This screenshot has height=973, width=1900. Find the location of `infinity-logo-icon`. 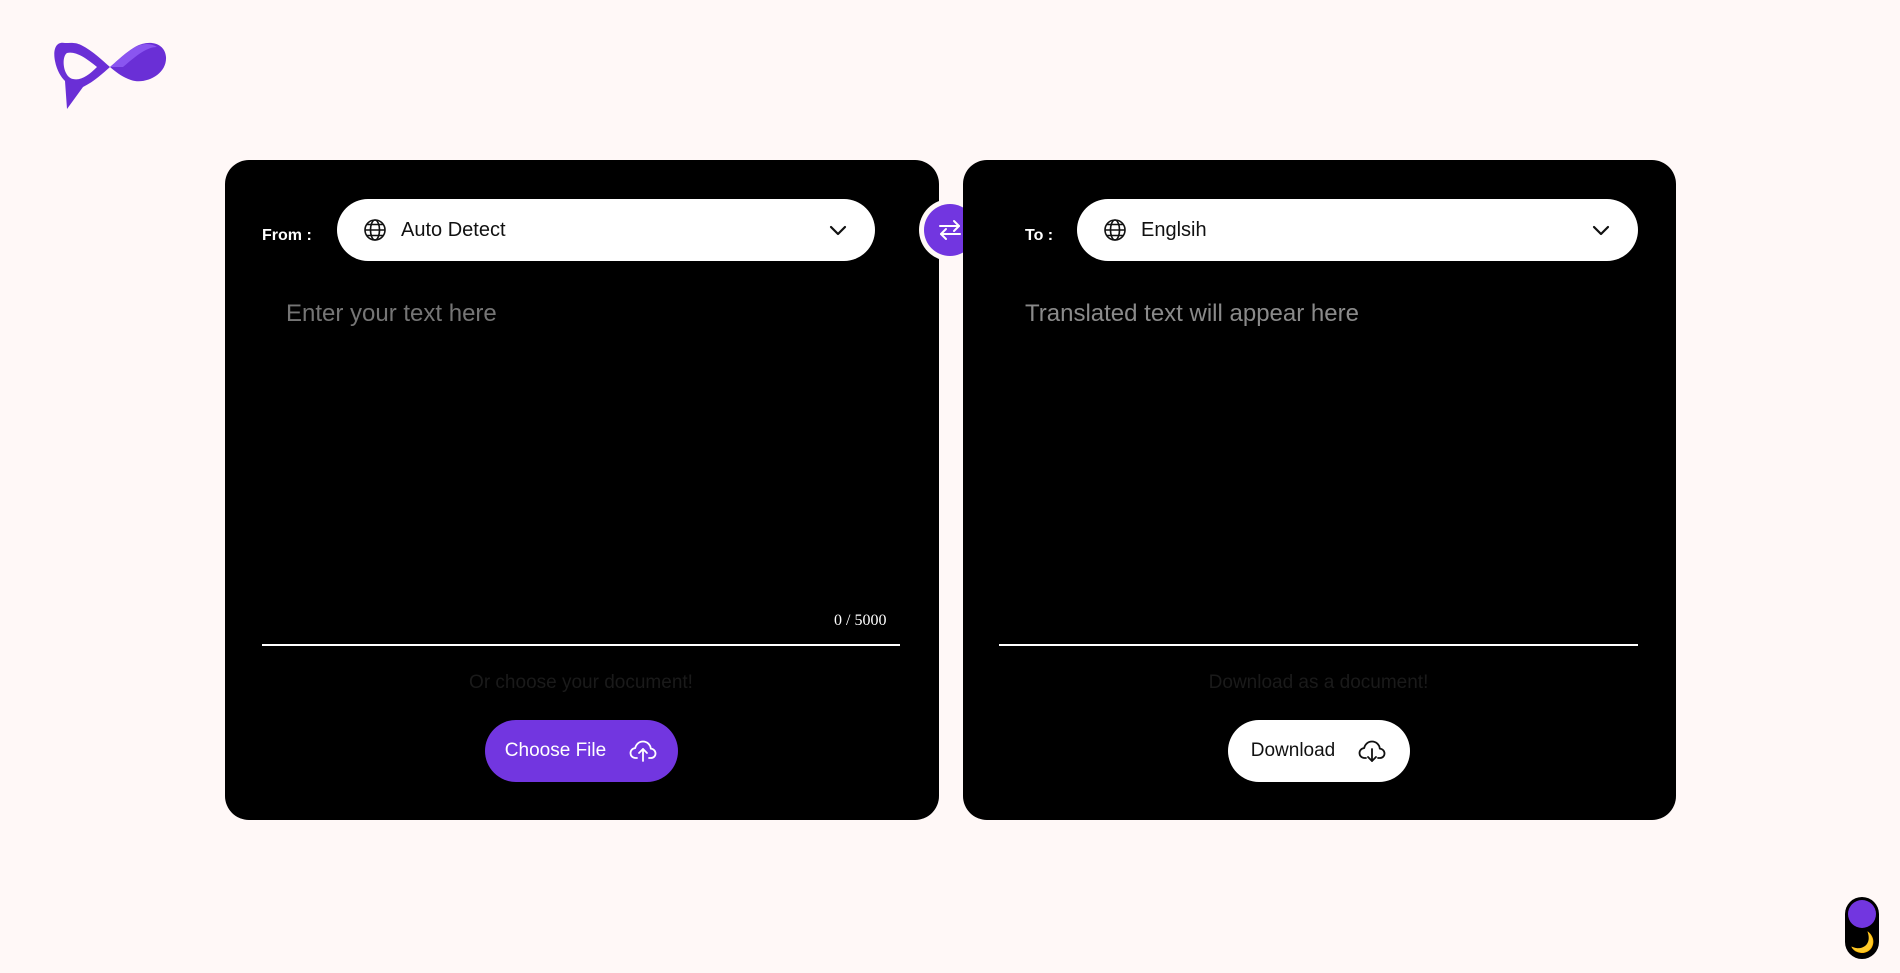

infinity-logo-icon is located at coordinates (110, 75).